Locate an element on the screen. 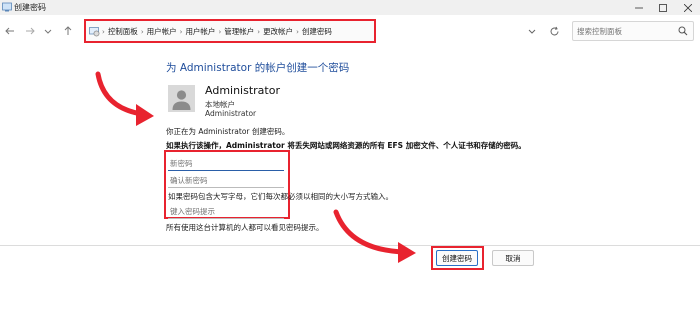  create-password-button: 创建密码 is located at coordinates (457, 258).